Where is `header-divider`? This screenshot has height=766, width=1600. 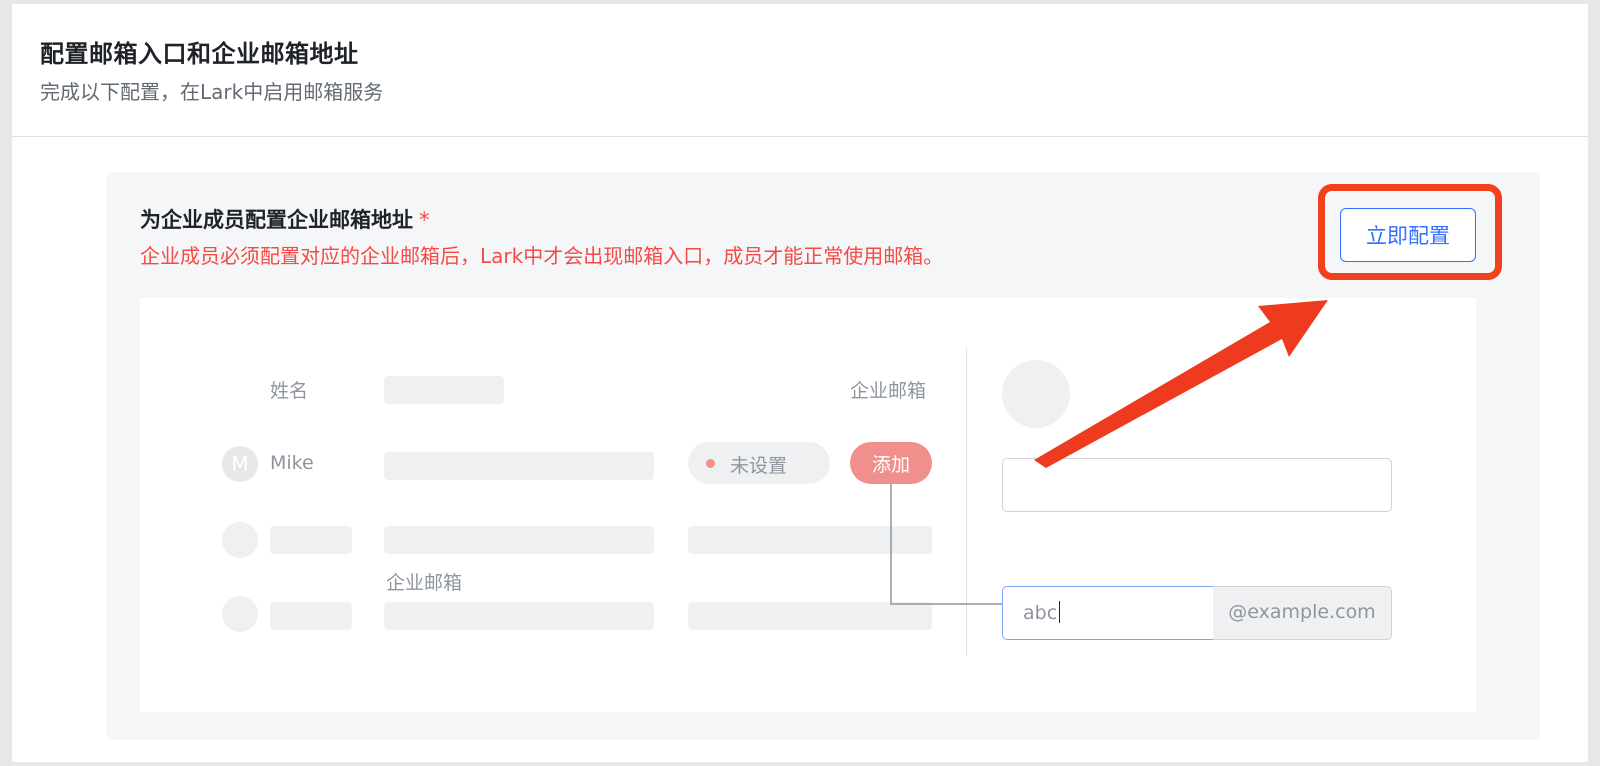
header-divider is located at coordinates (800, 136).